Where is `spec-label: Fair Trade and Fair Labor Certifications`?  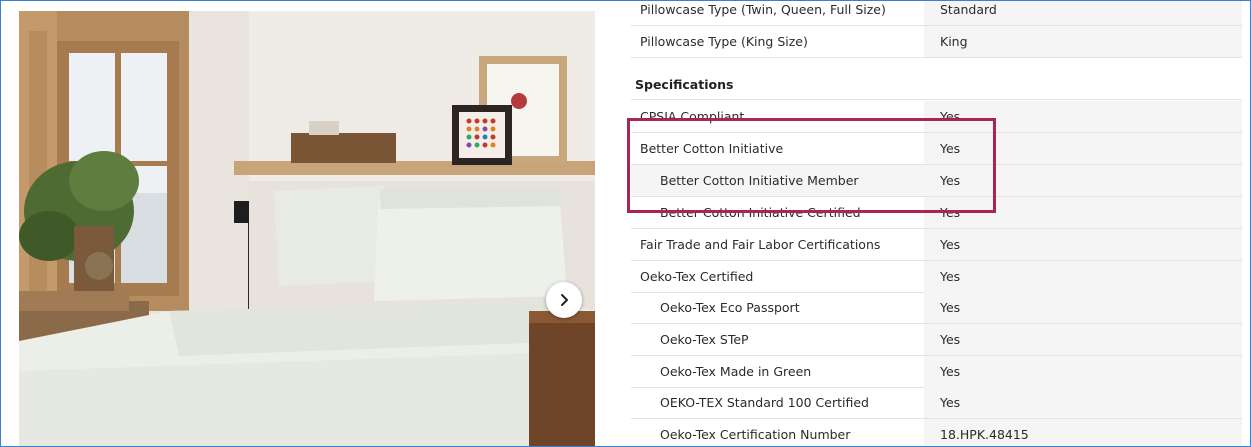 spec-label: Fair Trade and Fair Labor Certifications is located at coordinates (760, 244).